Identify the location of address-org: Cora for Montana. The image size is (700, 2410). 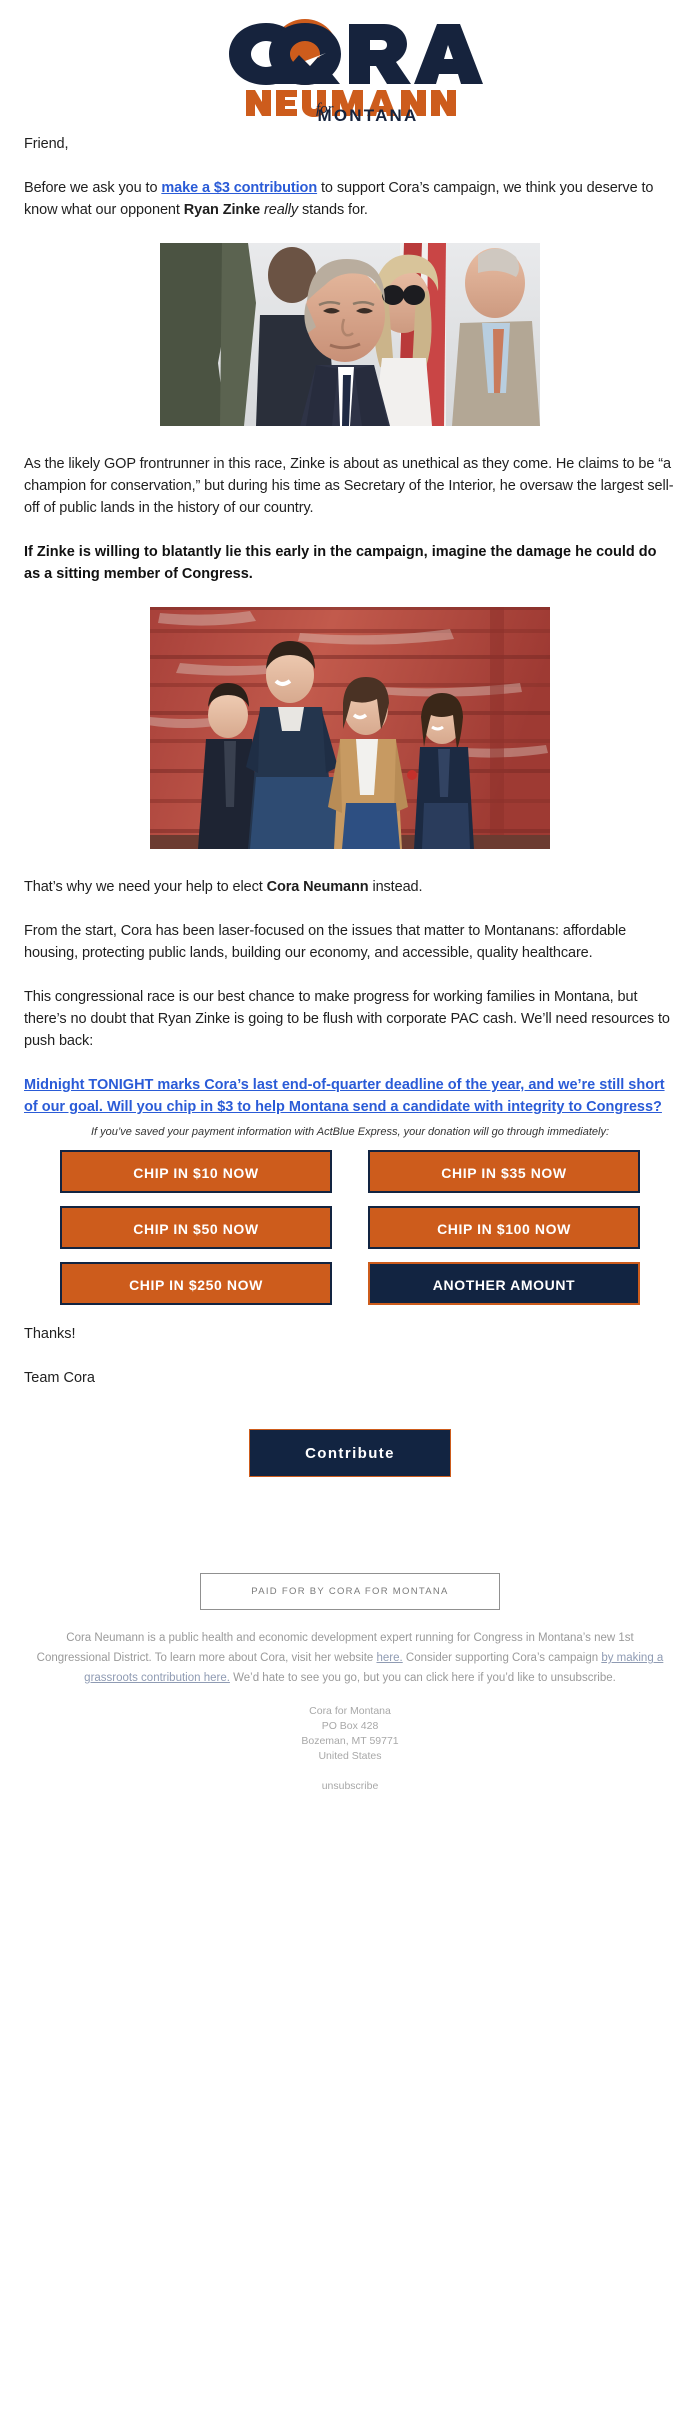
(350, 1711).